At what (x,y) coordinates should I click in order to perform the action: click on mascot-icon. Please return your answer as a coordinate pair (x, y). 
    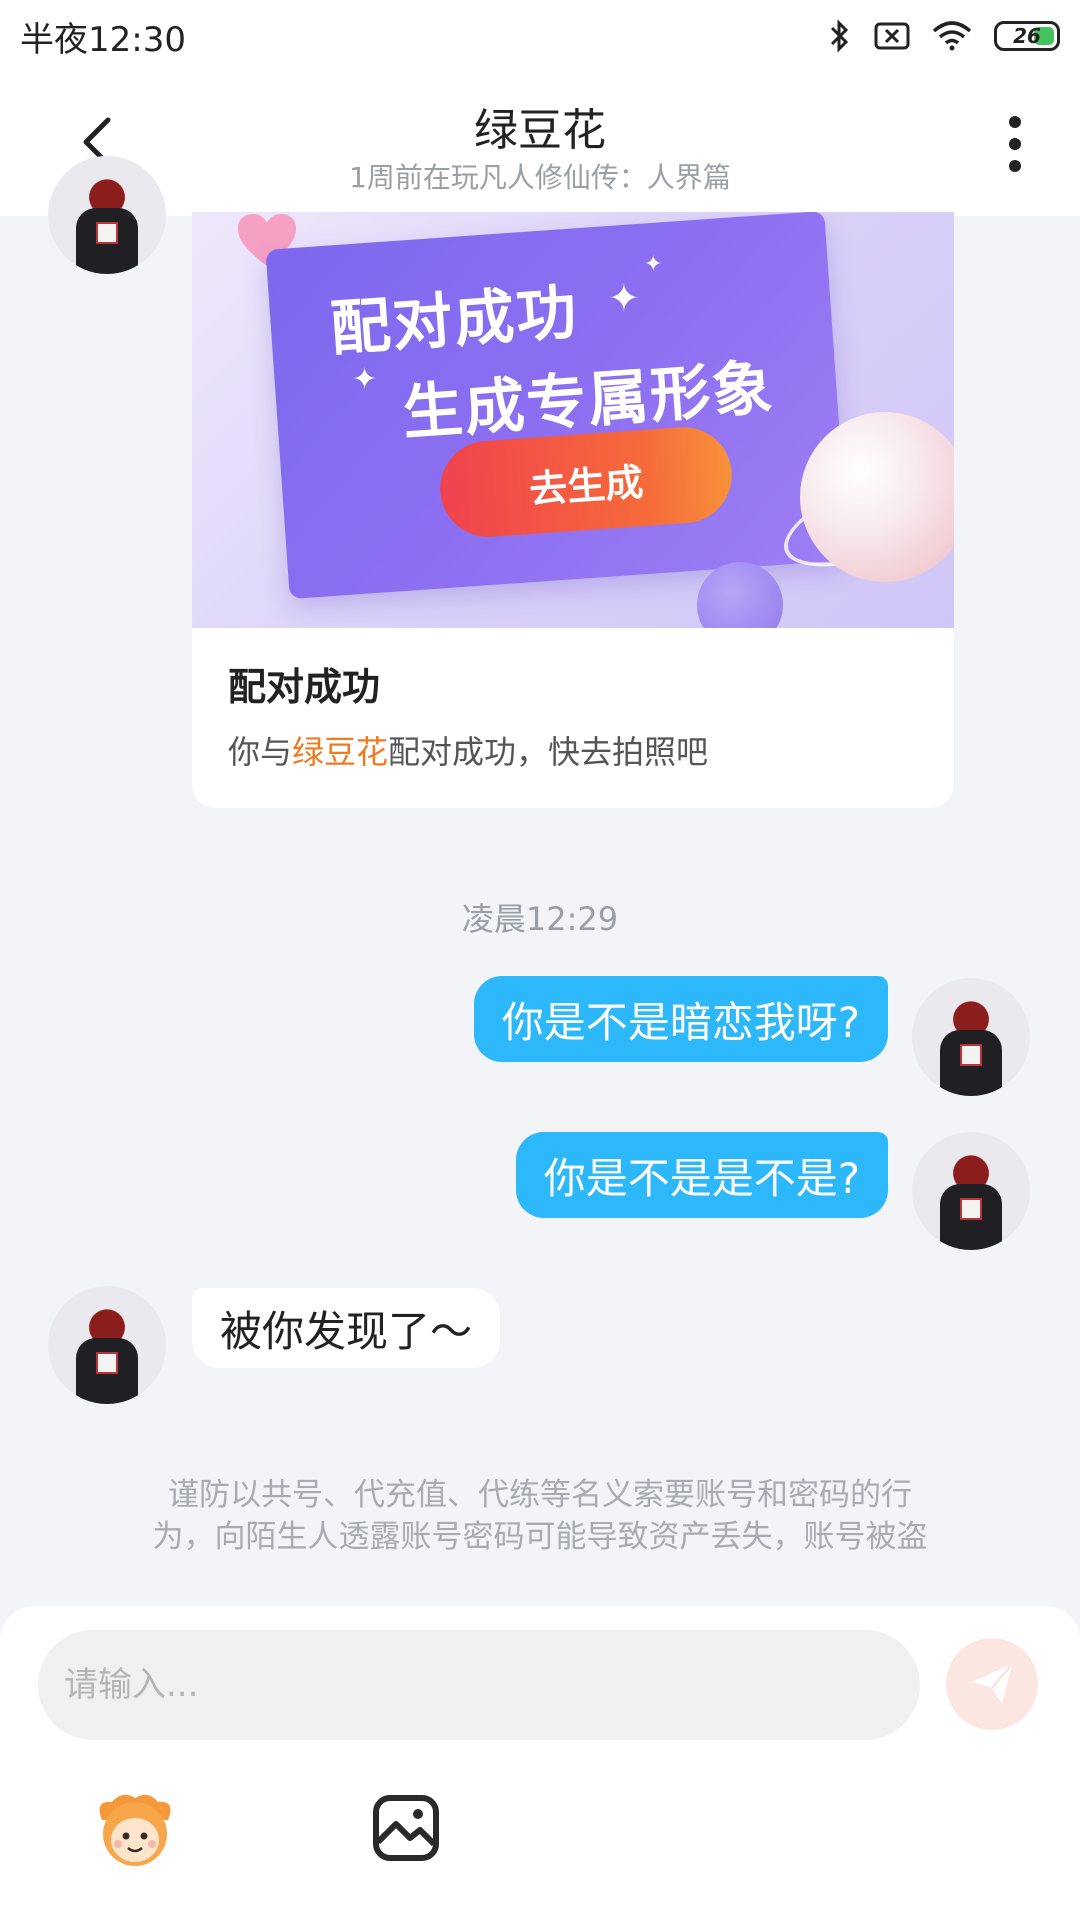
    Looking at the image, I should click on (135, 1830).